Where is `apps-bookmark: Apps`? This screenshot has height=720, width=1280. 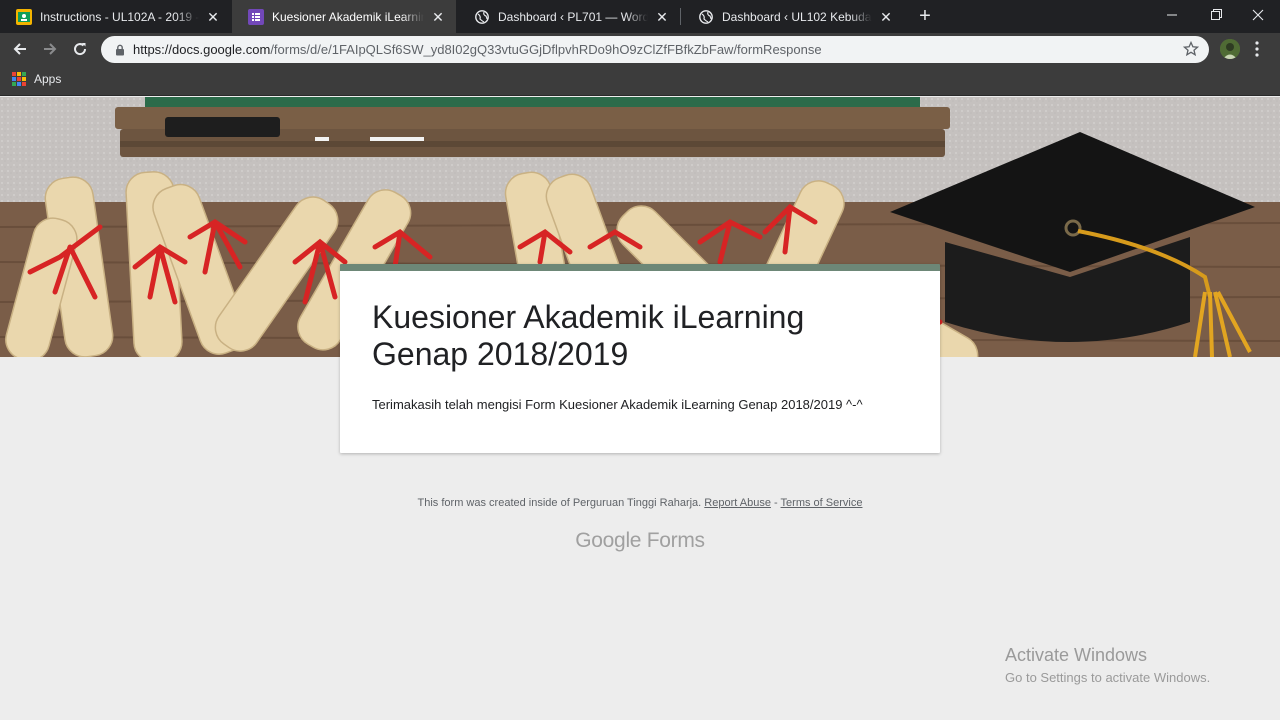
apps-bookmark: Apps is located at coordinates (36, 79).